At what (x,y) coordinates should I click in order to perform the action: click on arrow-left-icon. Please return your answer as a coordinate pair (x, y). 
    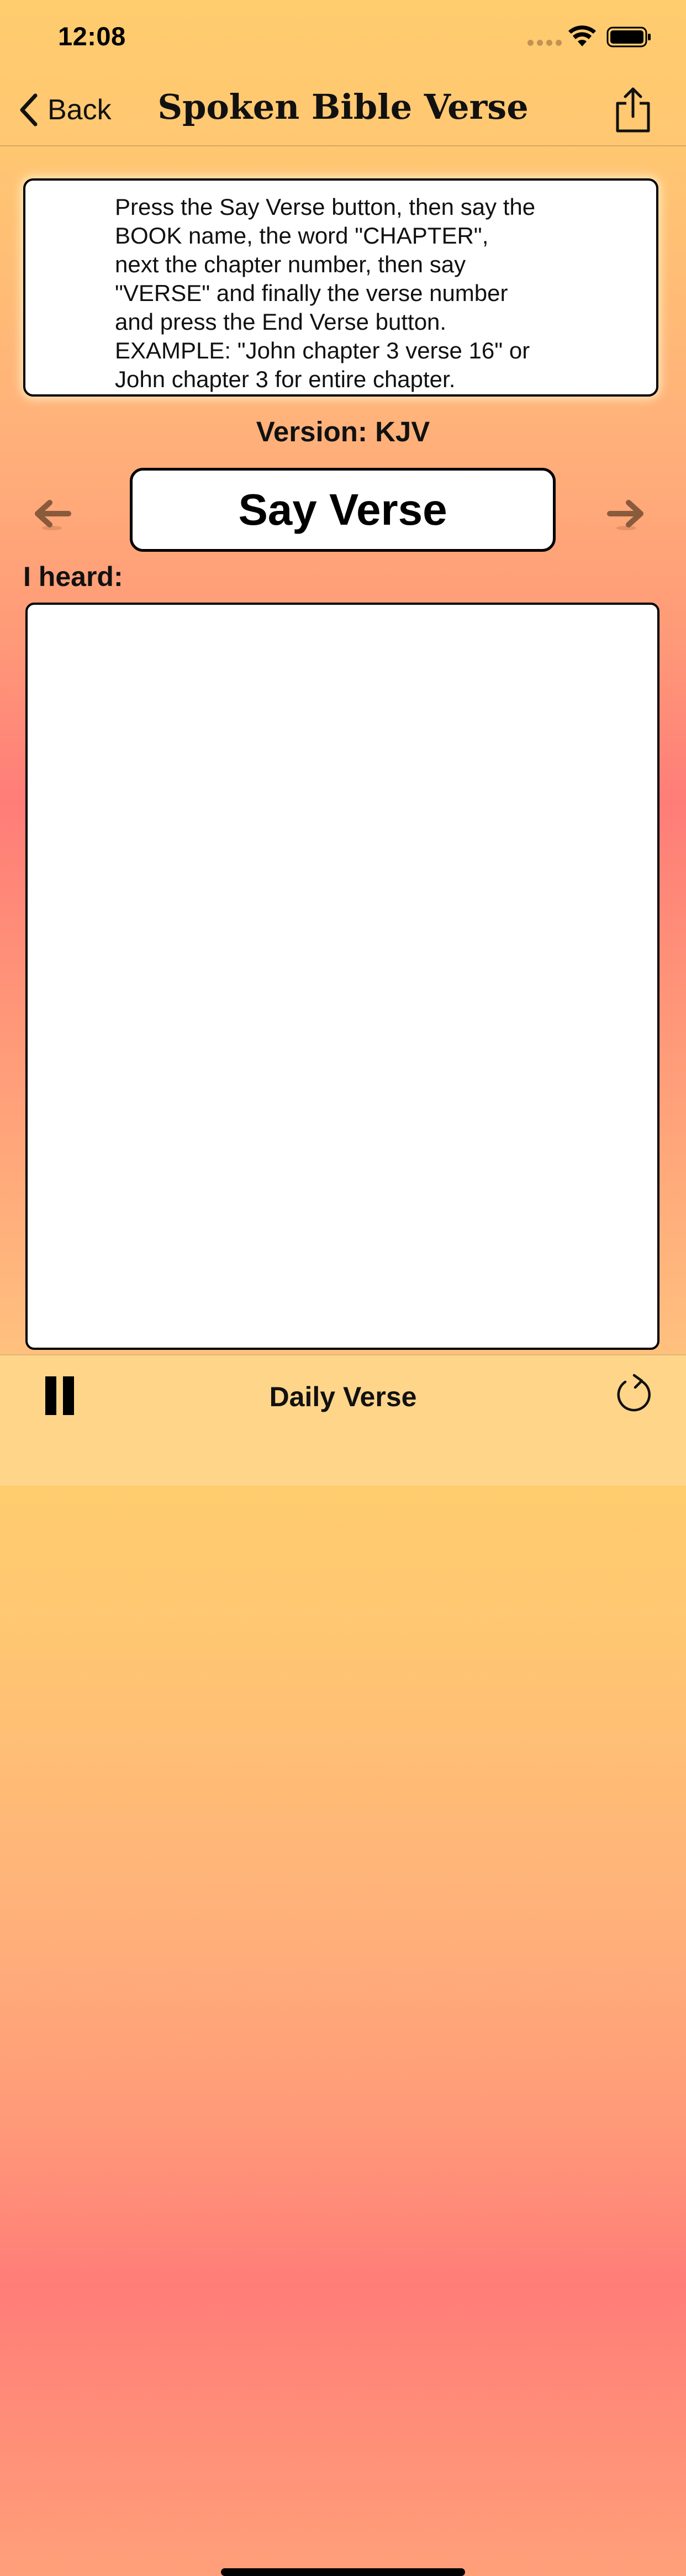
    Looking at the image, I should click on (53, 515).